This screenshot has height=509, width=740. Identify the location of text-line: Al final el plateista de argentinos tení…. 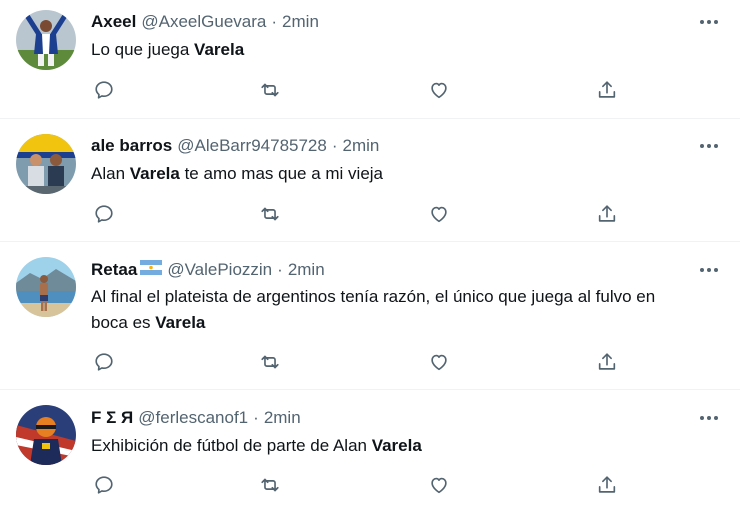
(373, 296).